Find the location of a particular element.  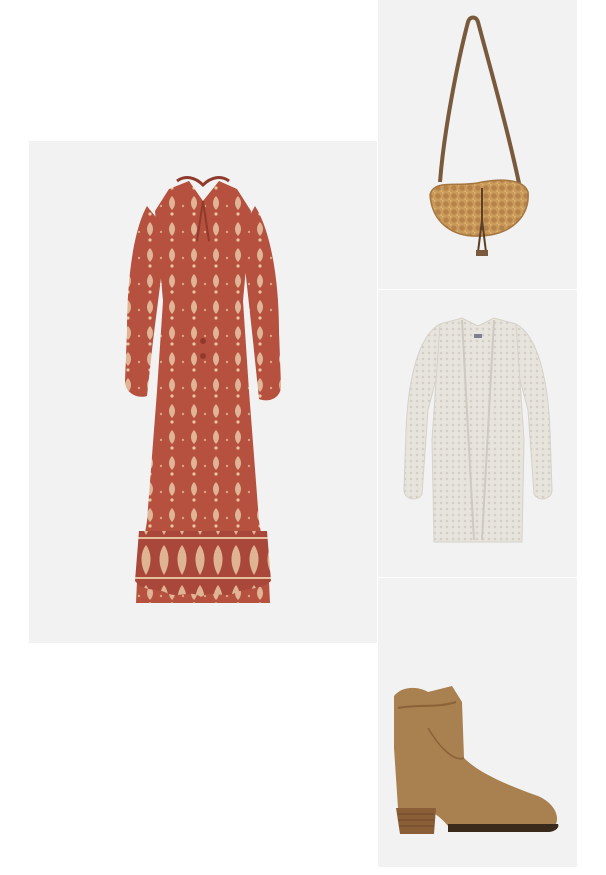

bag-strap is located at coordinates (480, 102).